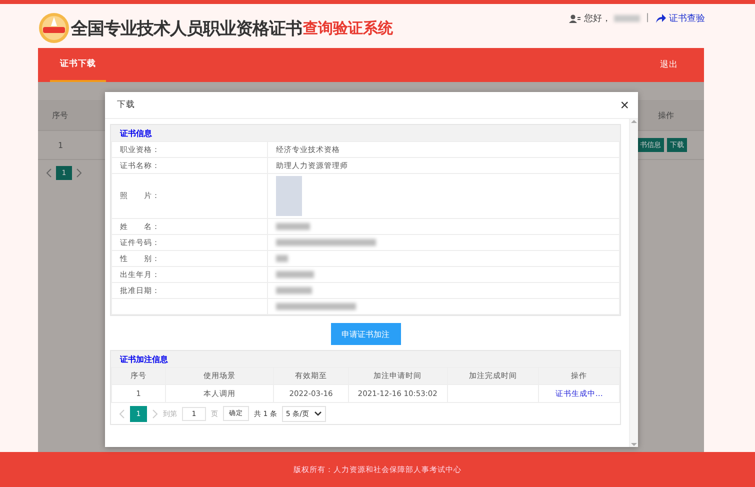 The width and height of the screenshot is (755, 487). I want to click on section-title: 证书信息, so click(135, 134).